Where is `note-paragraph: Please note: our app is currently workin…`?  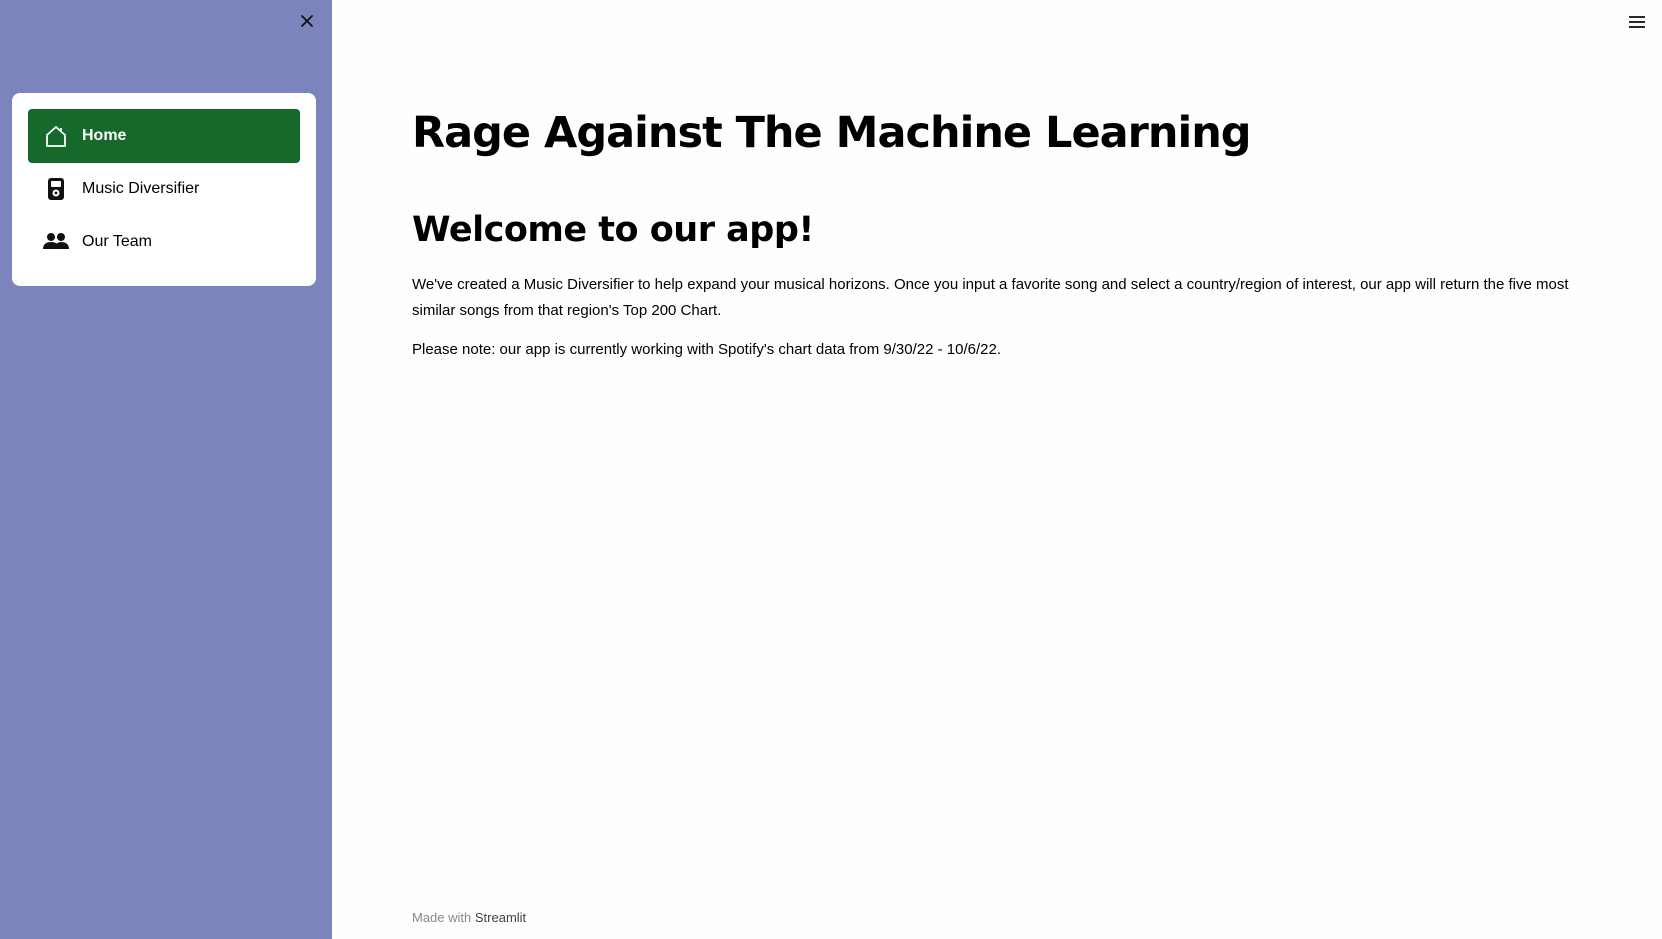
note-paragraph: Please note: our app is currently workin… is located at coordinates (707, 349).